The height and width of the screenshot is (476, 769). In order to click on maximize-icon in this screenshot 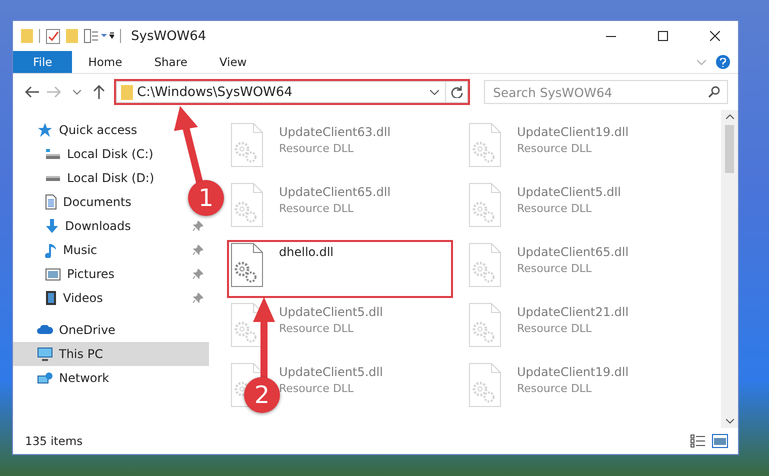, I will do `click(663, 36)`.